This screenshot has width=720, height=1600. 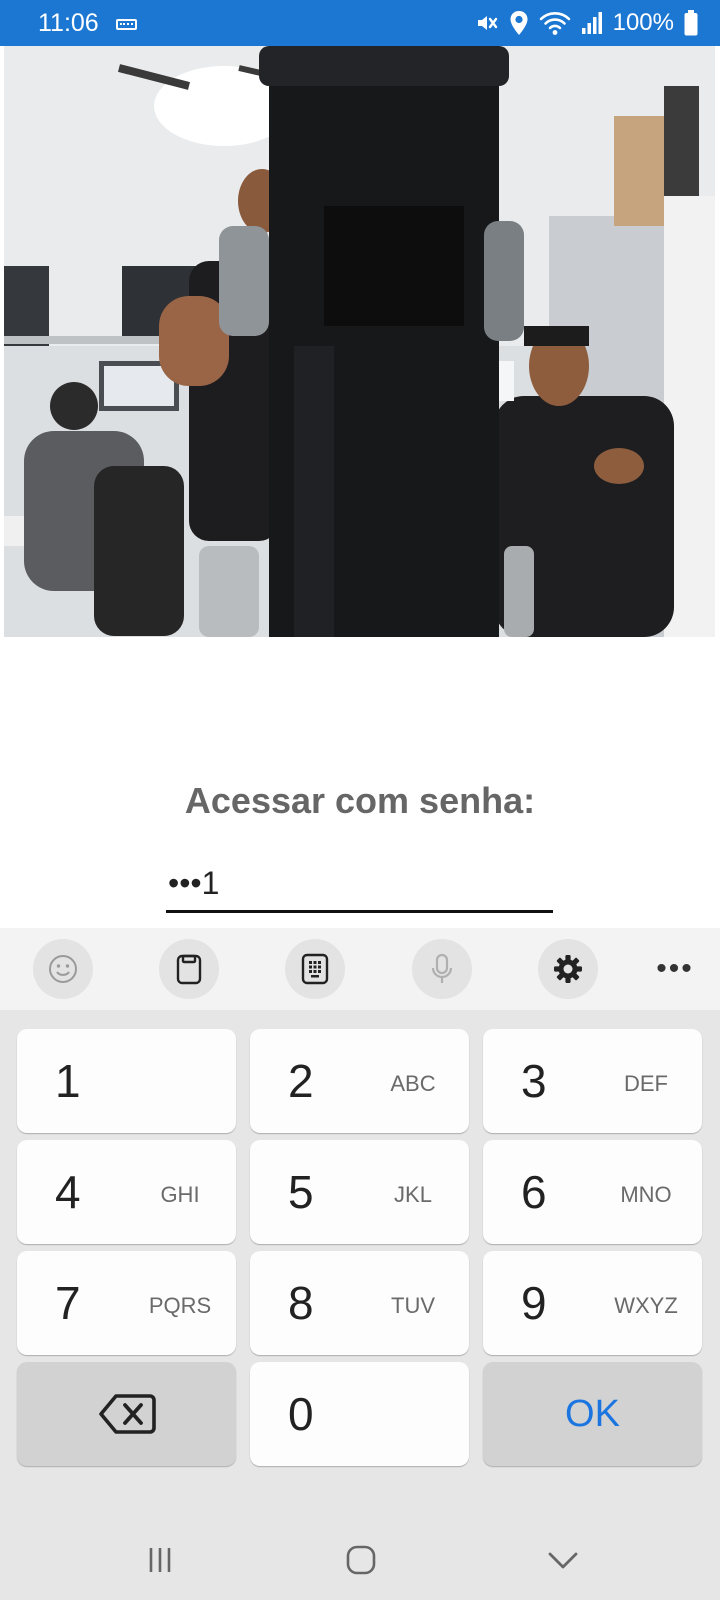 What do you see at coordinates (359, 1192) in the screenshot?
I see `key-5: 5 JKL` at bounding box center [359, 1192].